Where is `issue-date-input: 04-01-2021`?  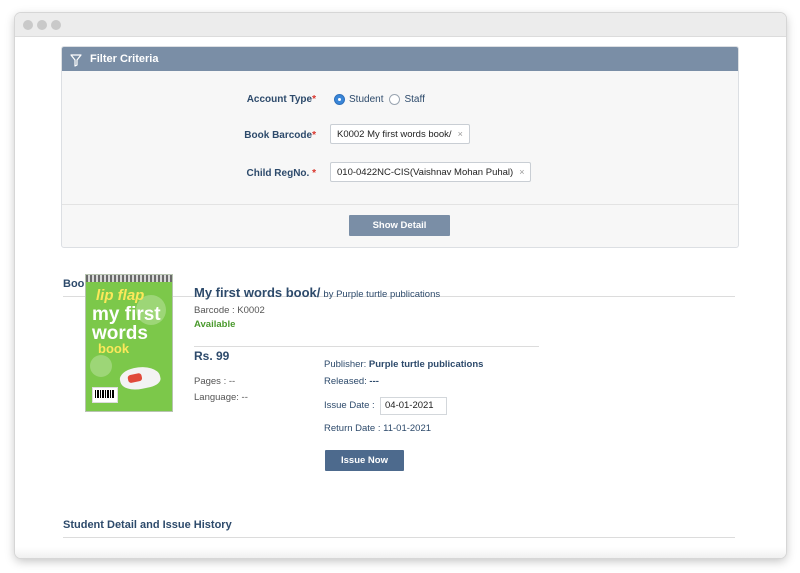 issue-date-input: 04-01-2021 is located at coordinates (413, 406).